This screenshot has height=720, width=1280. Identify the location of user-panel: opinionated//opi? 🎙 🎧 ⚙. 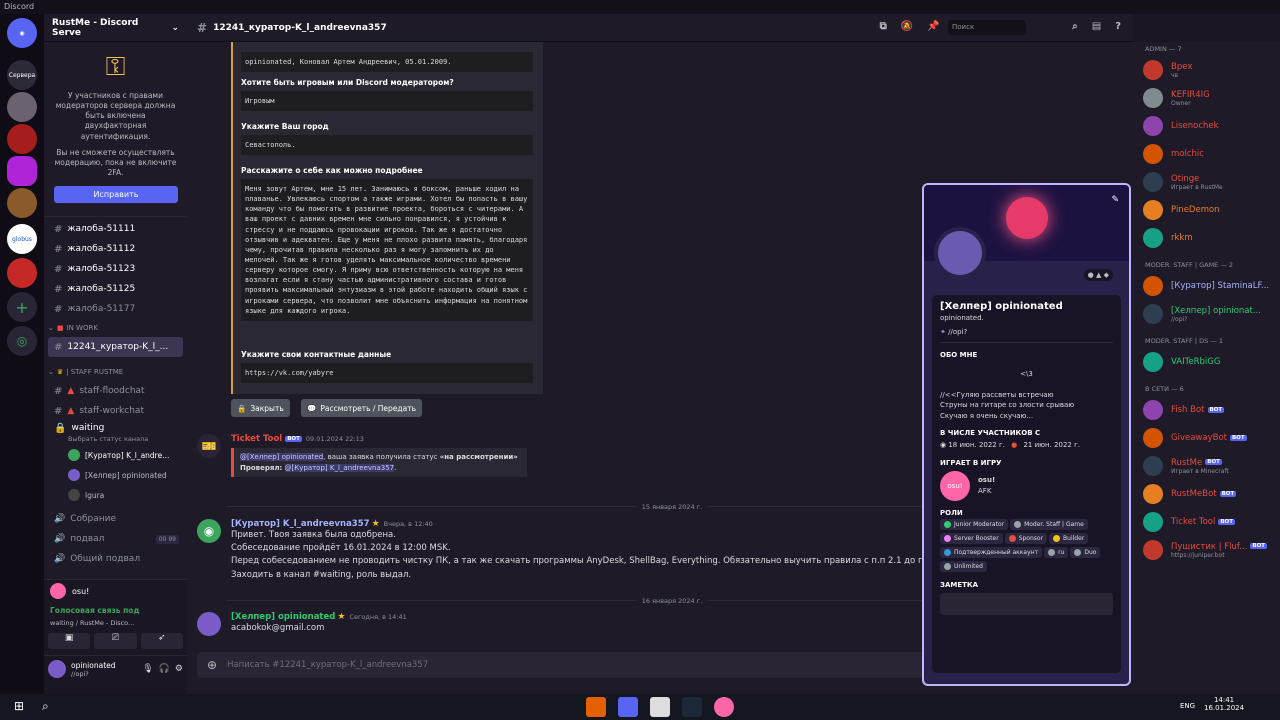
(115, 668).